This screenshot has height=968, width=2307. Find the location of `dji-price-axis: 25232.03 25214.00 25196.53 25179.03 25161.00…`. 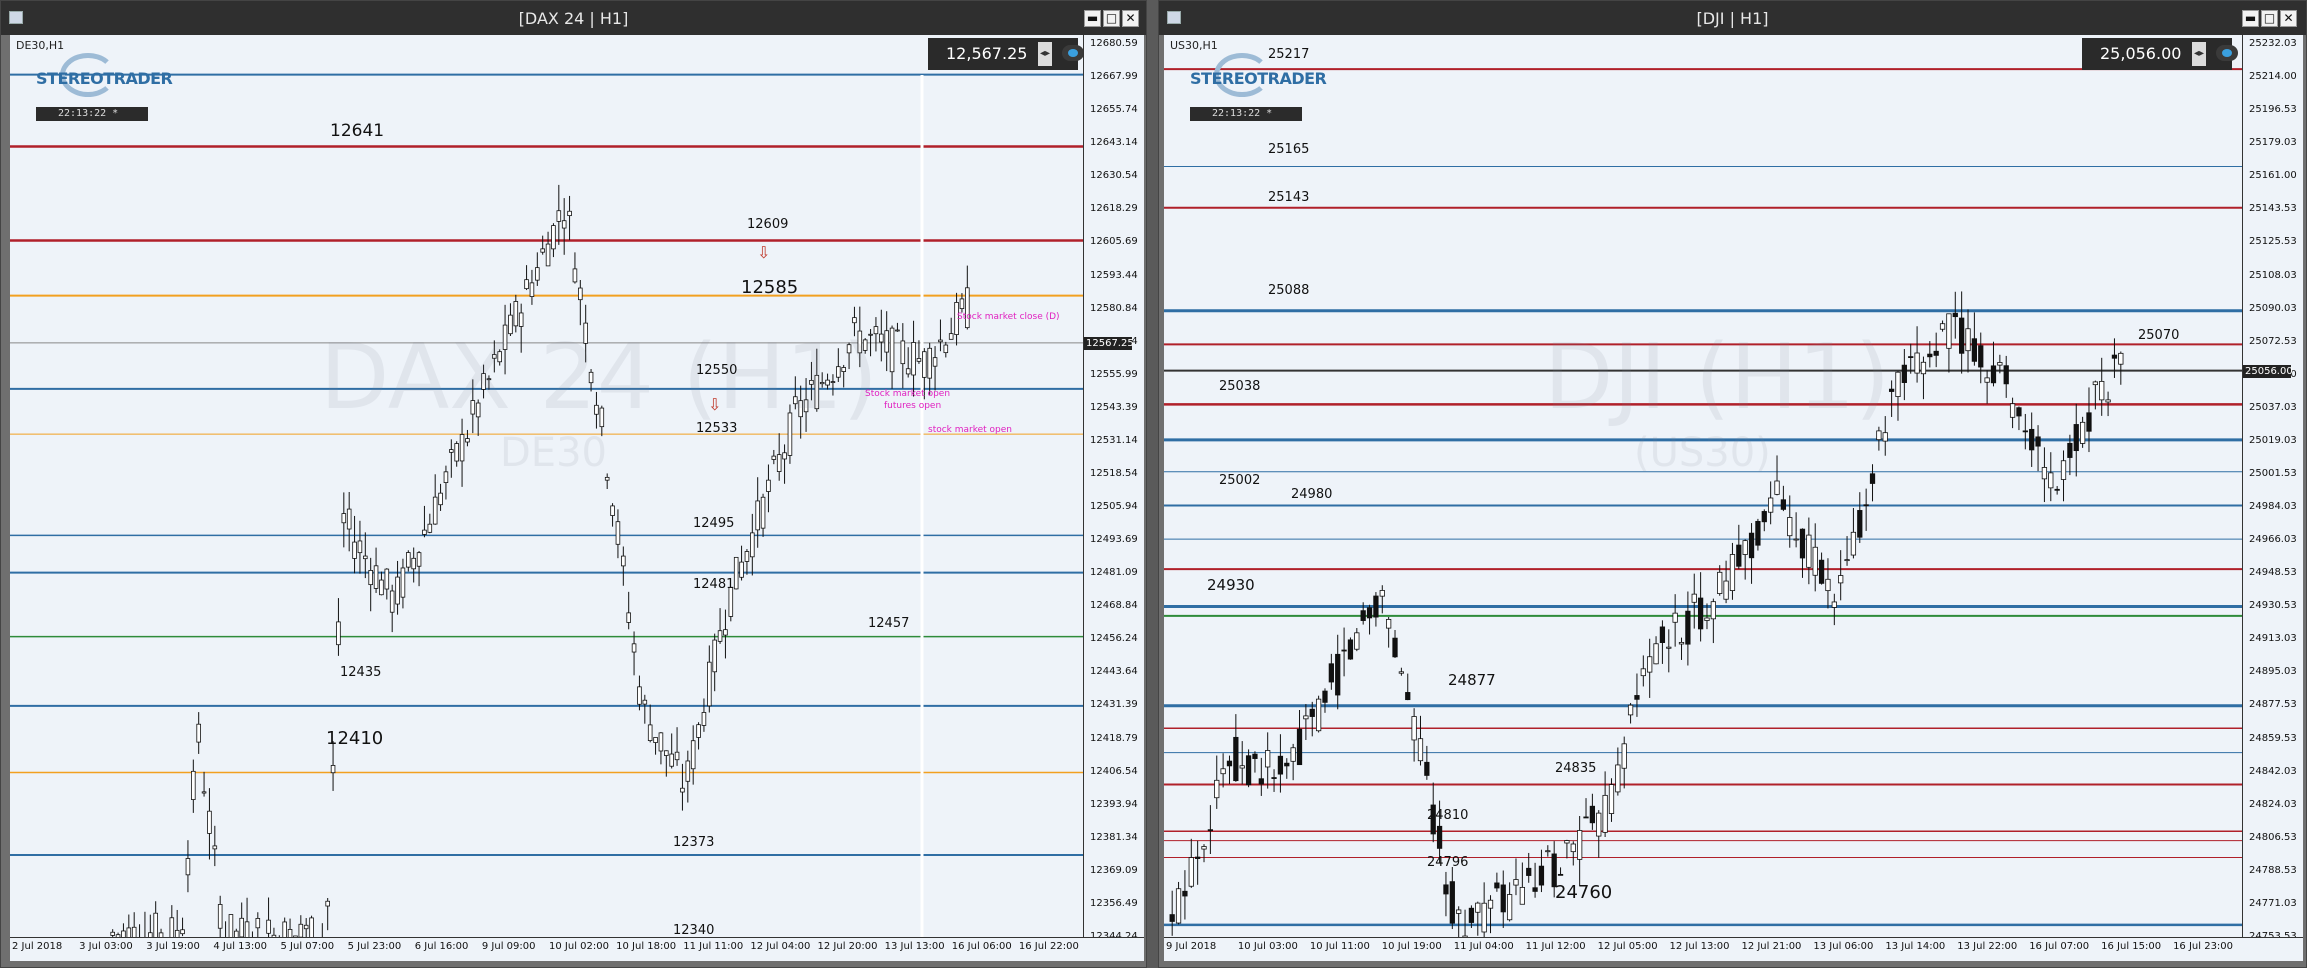

dji-price-axis: 25232.03 25214.00 25196.53 25179.03 25161.00… is located at coordinates (2272, 488).